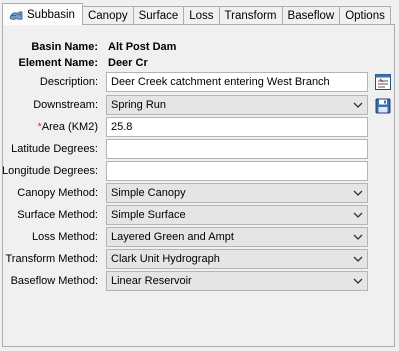  I want to click on canopy-method-value: Simple Canopy, so click(148, 193).